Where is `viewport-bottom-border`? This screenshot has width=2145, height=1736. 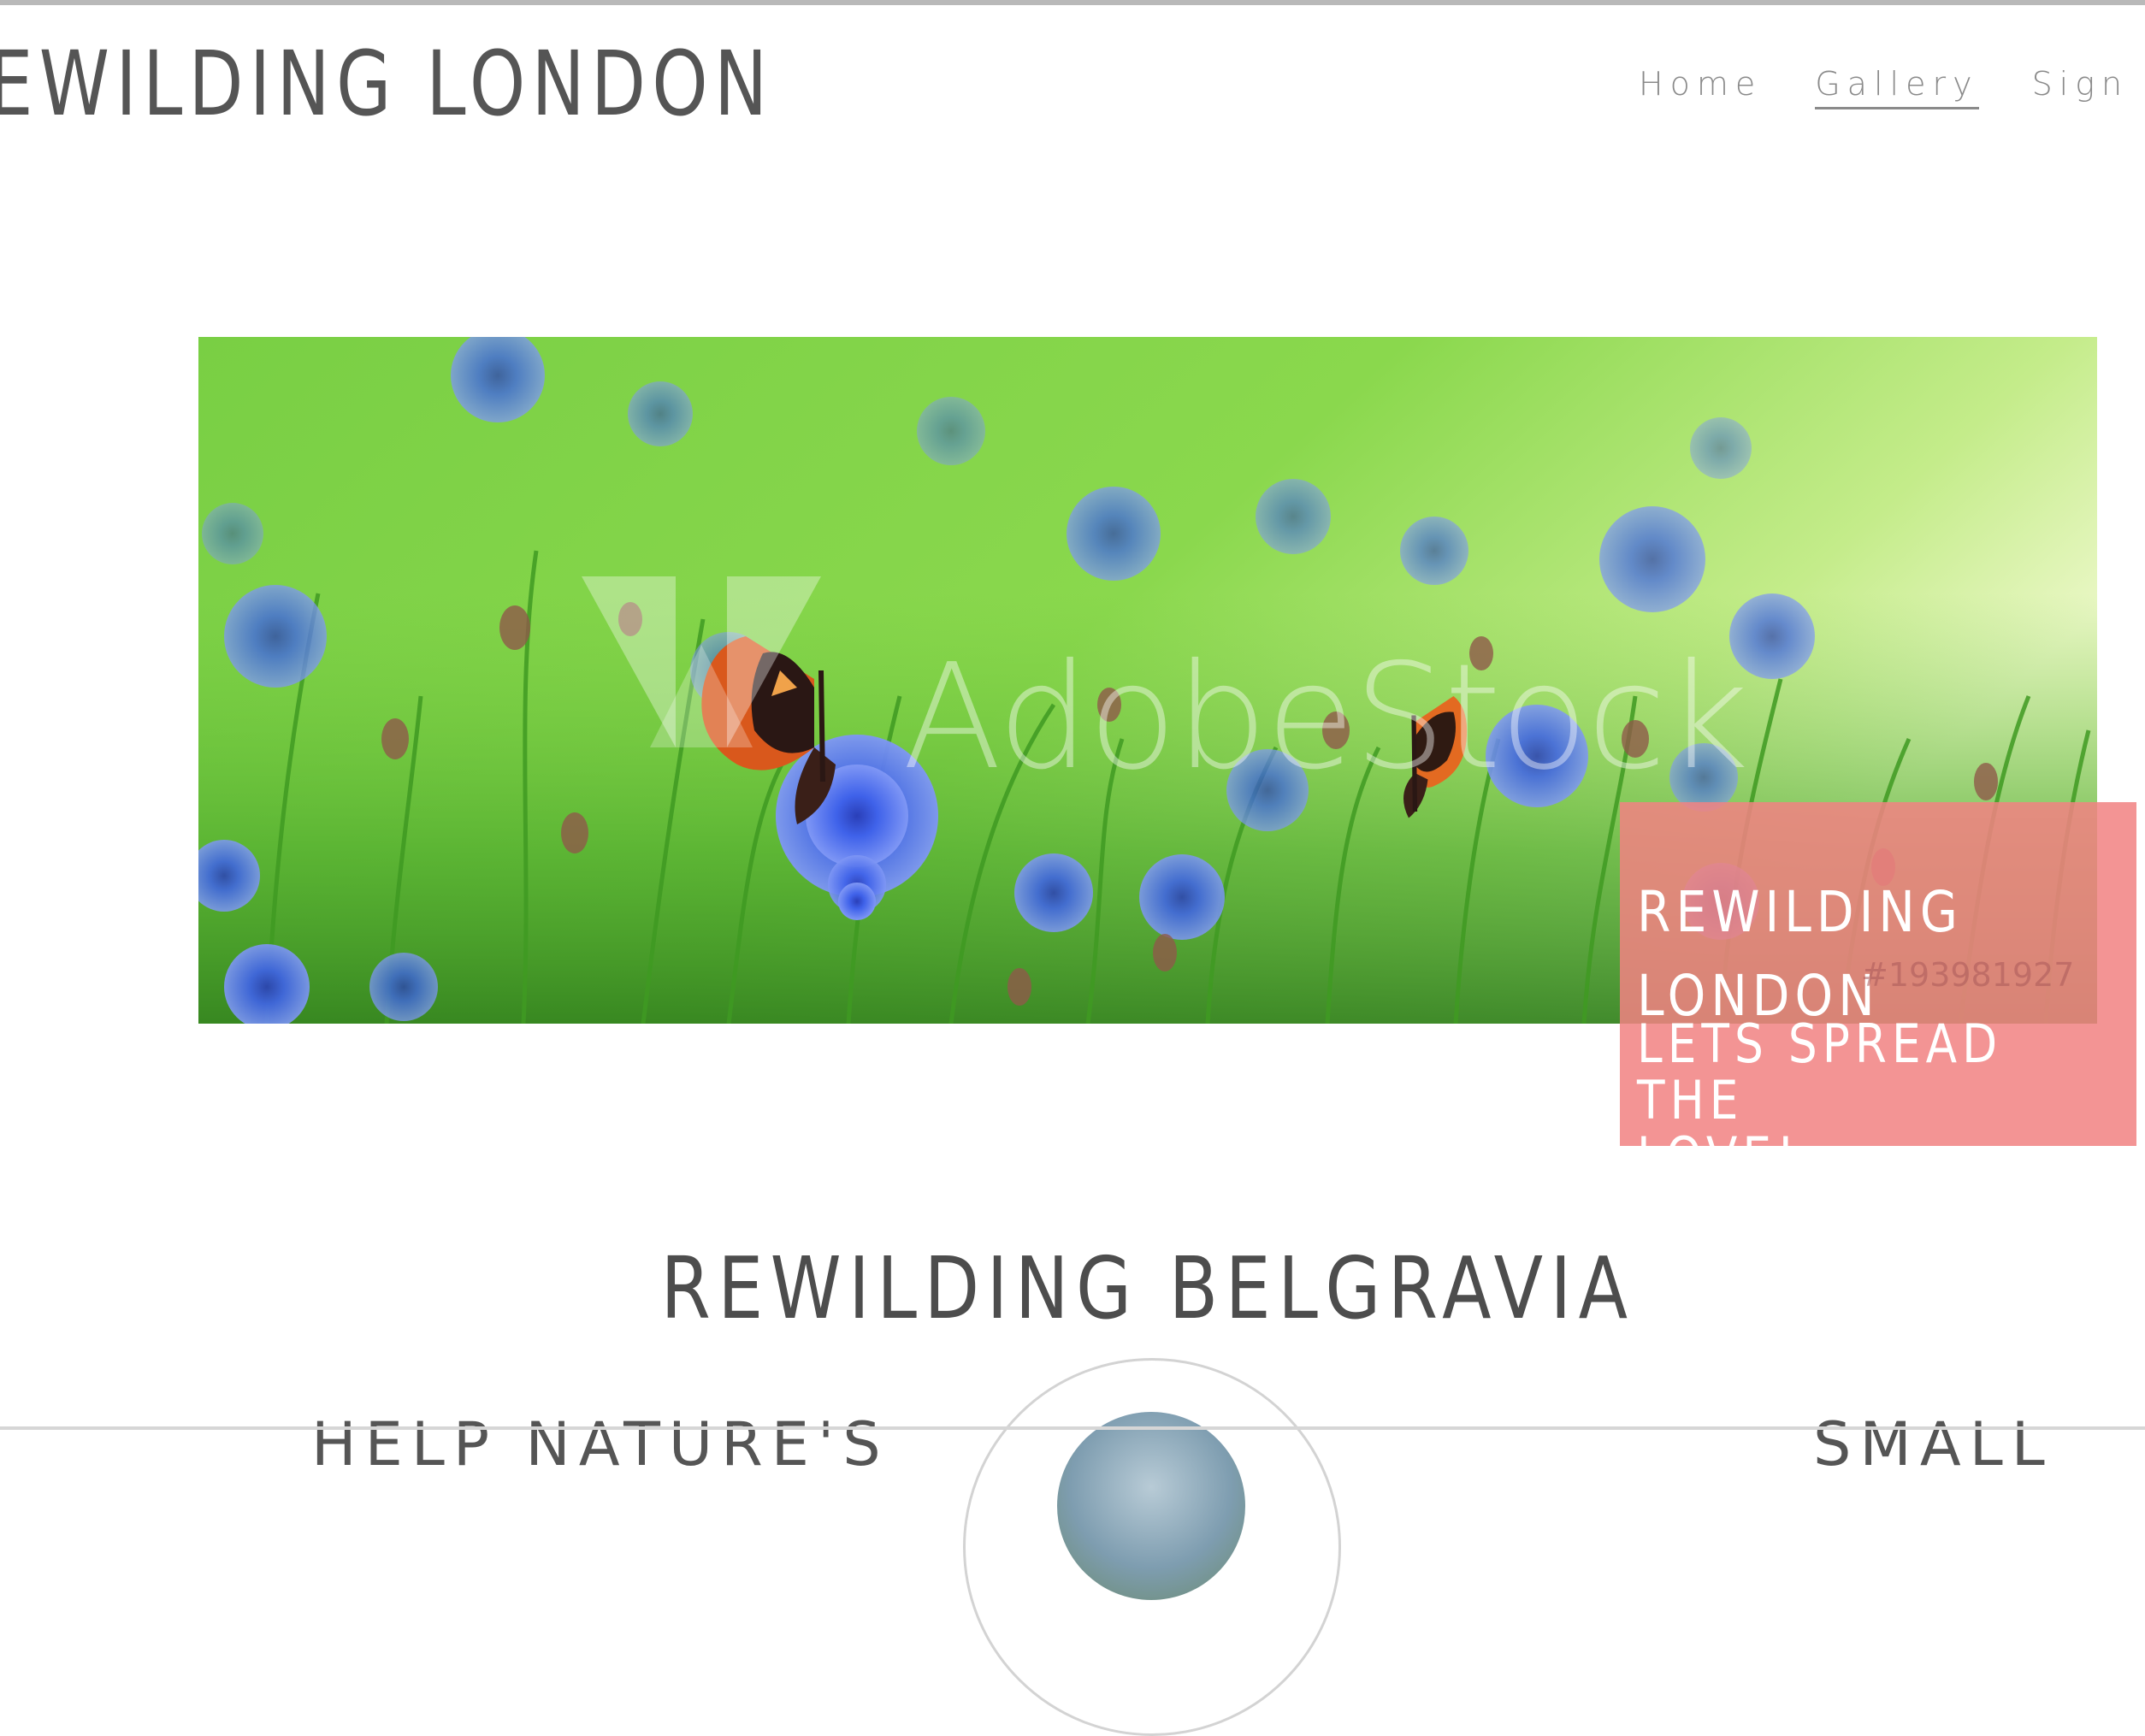
viewport-bottom-border is located at coordinates (1072, 1428).